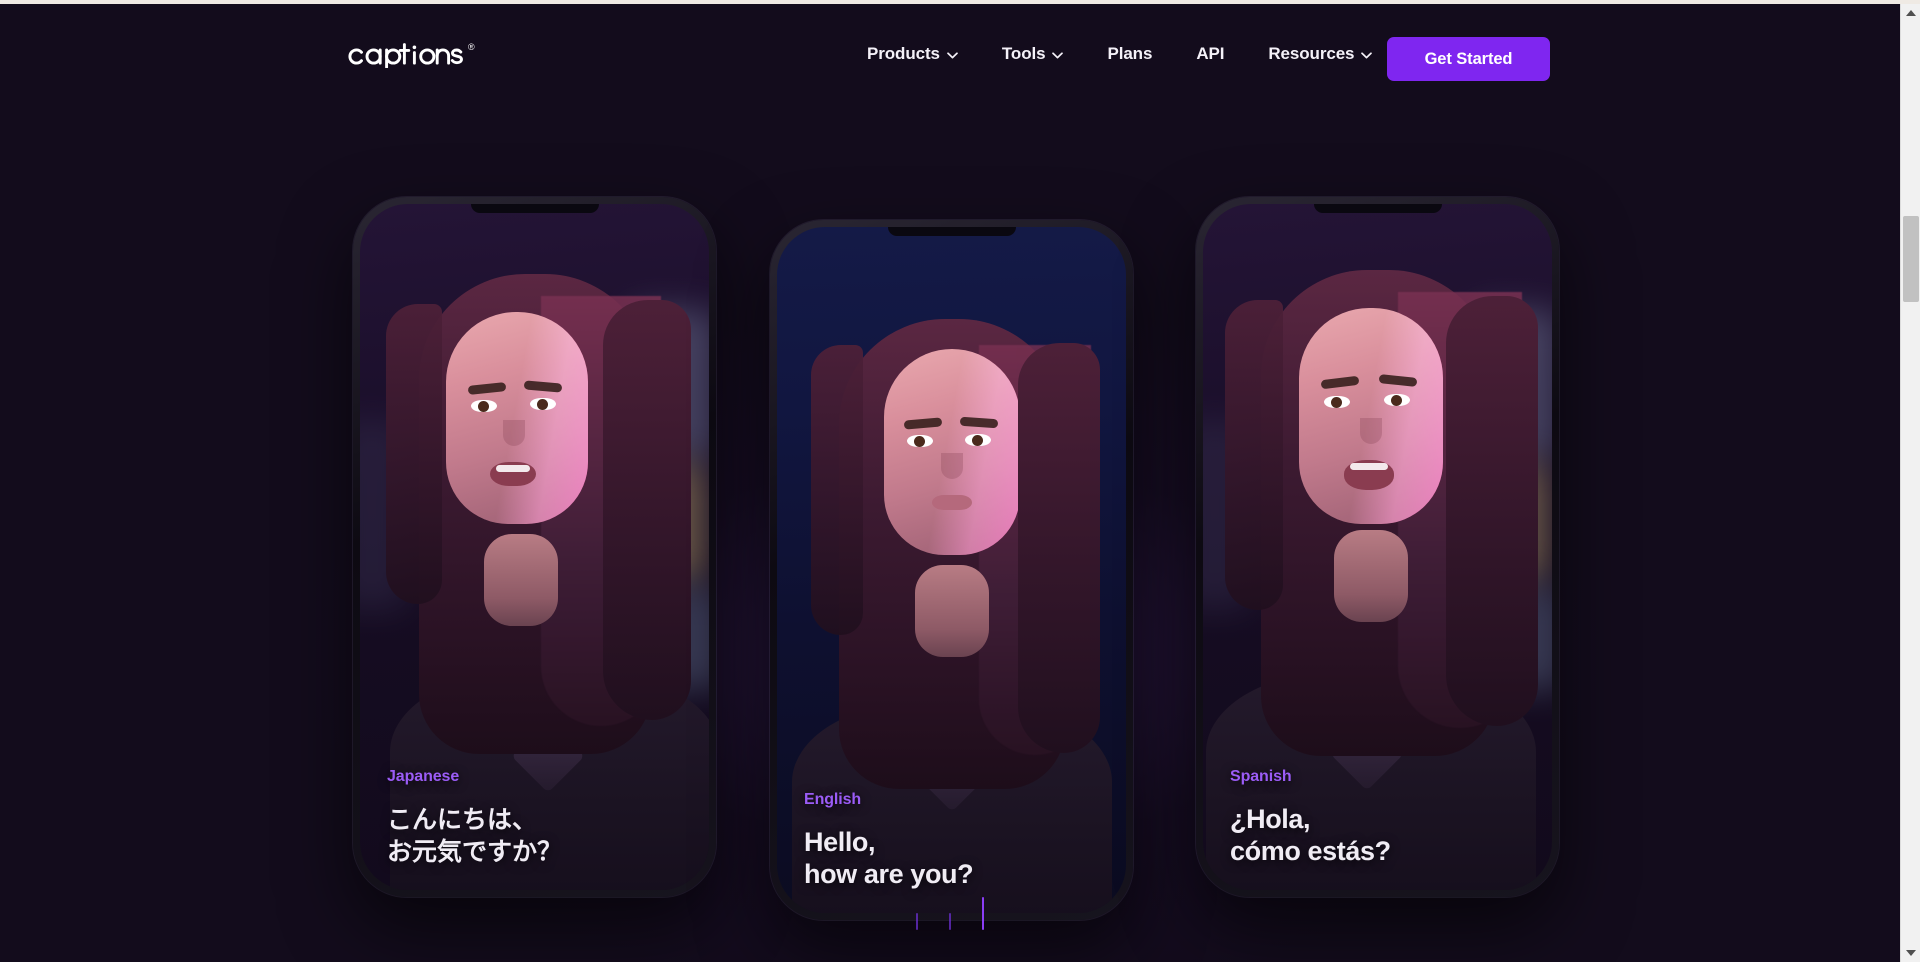 The width and height of the screenshot is (1920, 962). What do you see at coordinates (983, 913) in the screenshot?
I see `carousel-tick-3-active` at bounding box center [983, 913].